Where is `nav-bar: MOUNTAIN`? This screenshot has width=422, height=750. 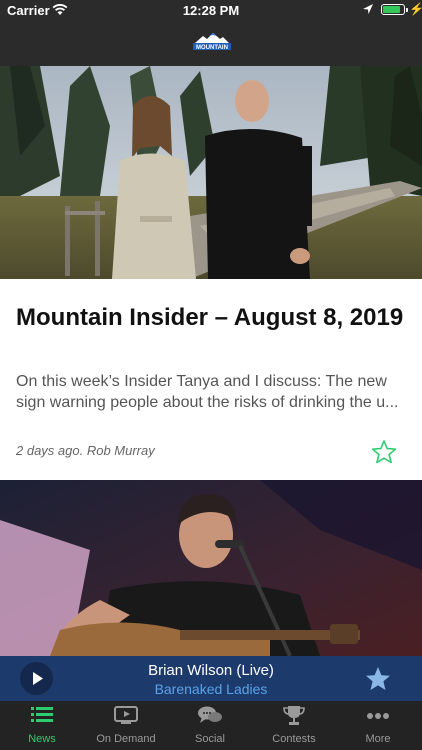
nav-bar: MOUNTAIN is located at coordinates (211, 44).